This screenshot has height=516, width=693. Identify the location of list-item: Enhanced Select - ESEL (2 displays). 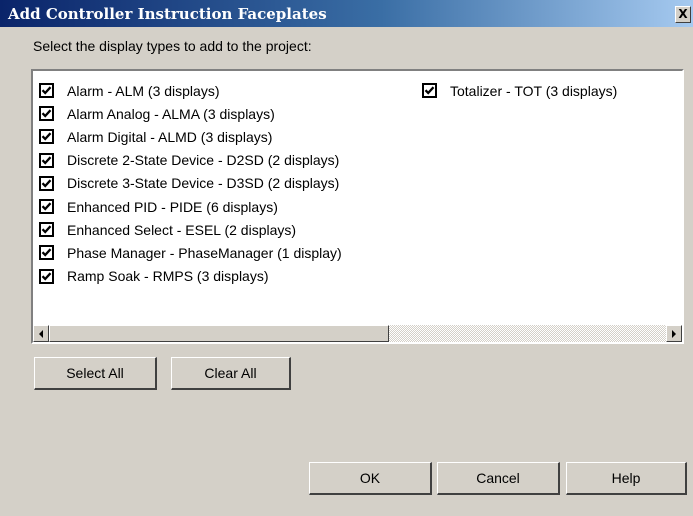
(190, 229).